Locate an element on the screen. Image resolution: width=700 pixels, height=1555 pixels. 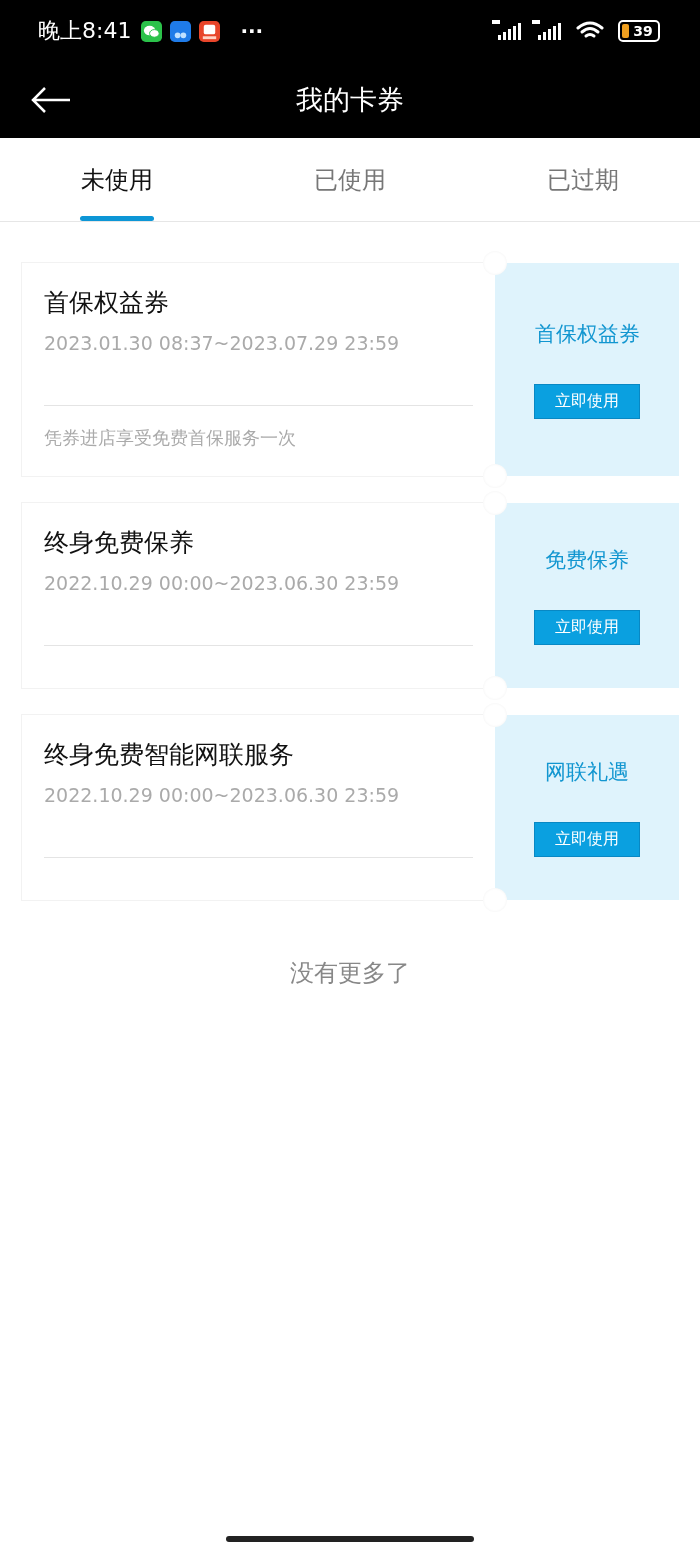
coupon-type: 免费保养 is located at coordinates (587, 560).